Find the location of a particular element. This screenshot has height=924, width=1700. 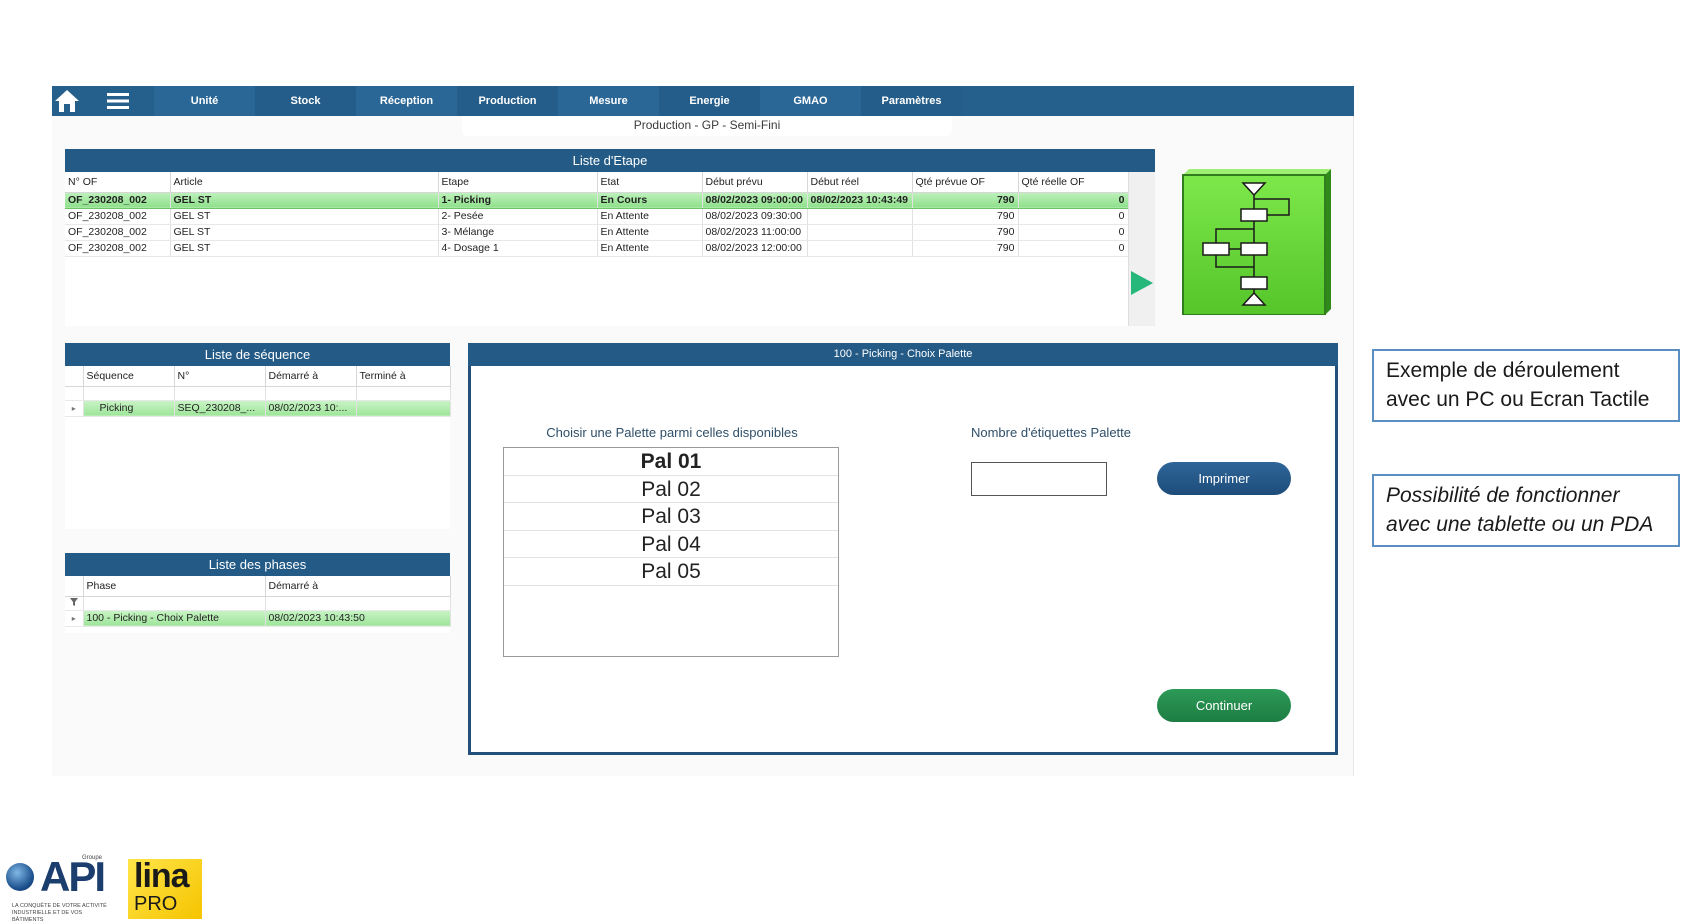

cell: En Cours is located at coordinates (650, 200).